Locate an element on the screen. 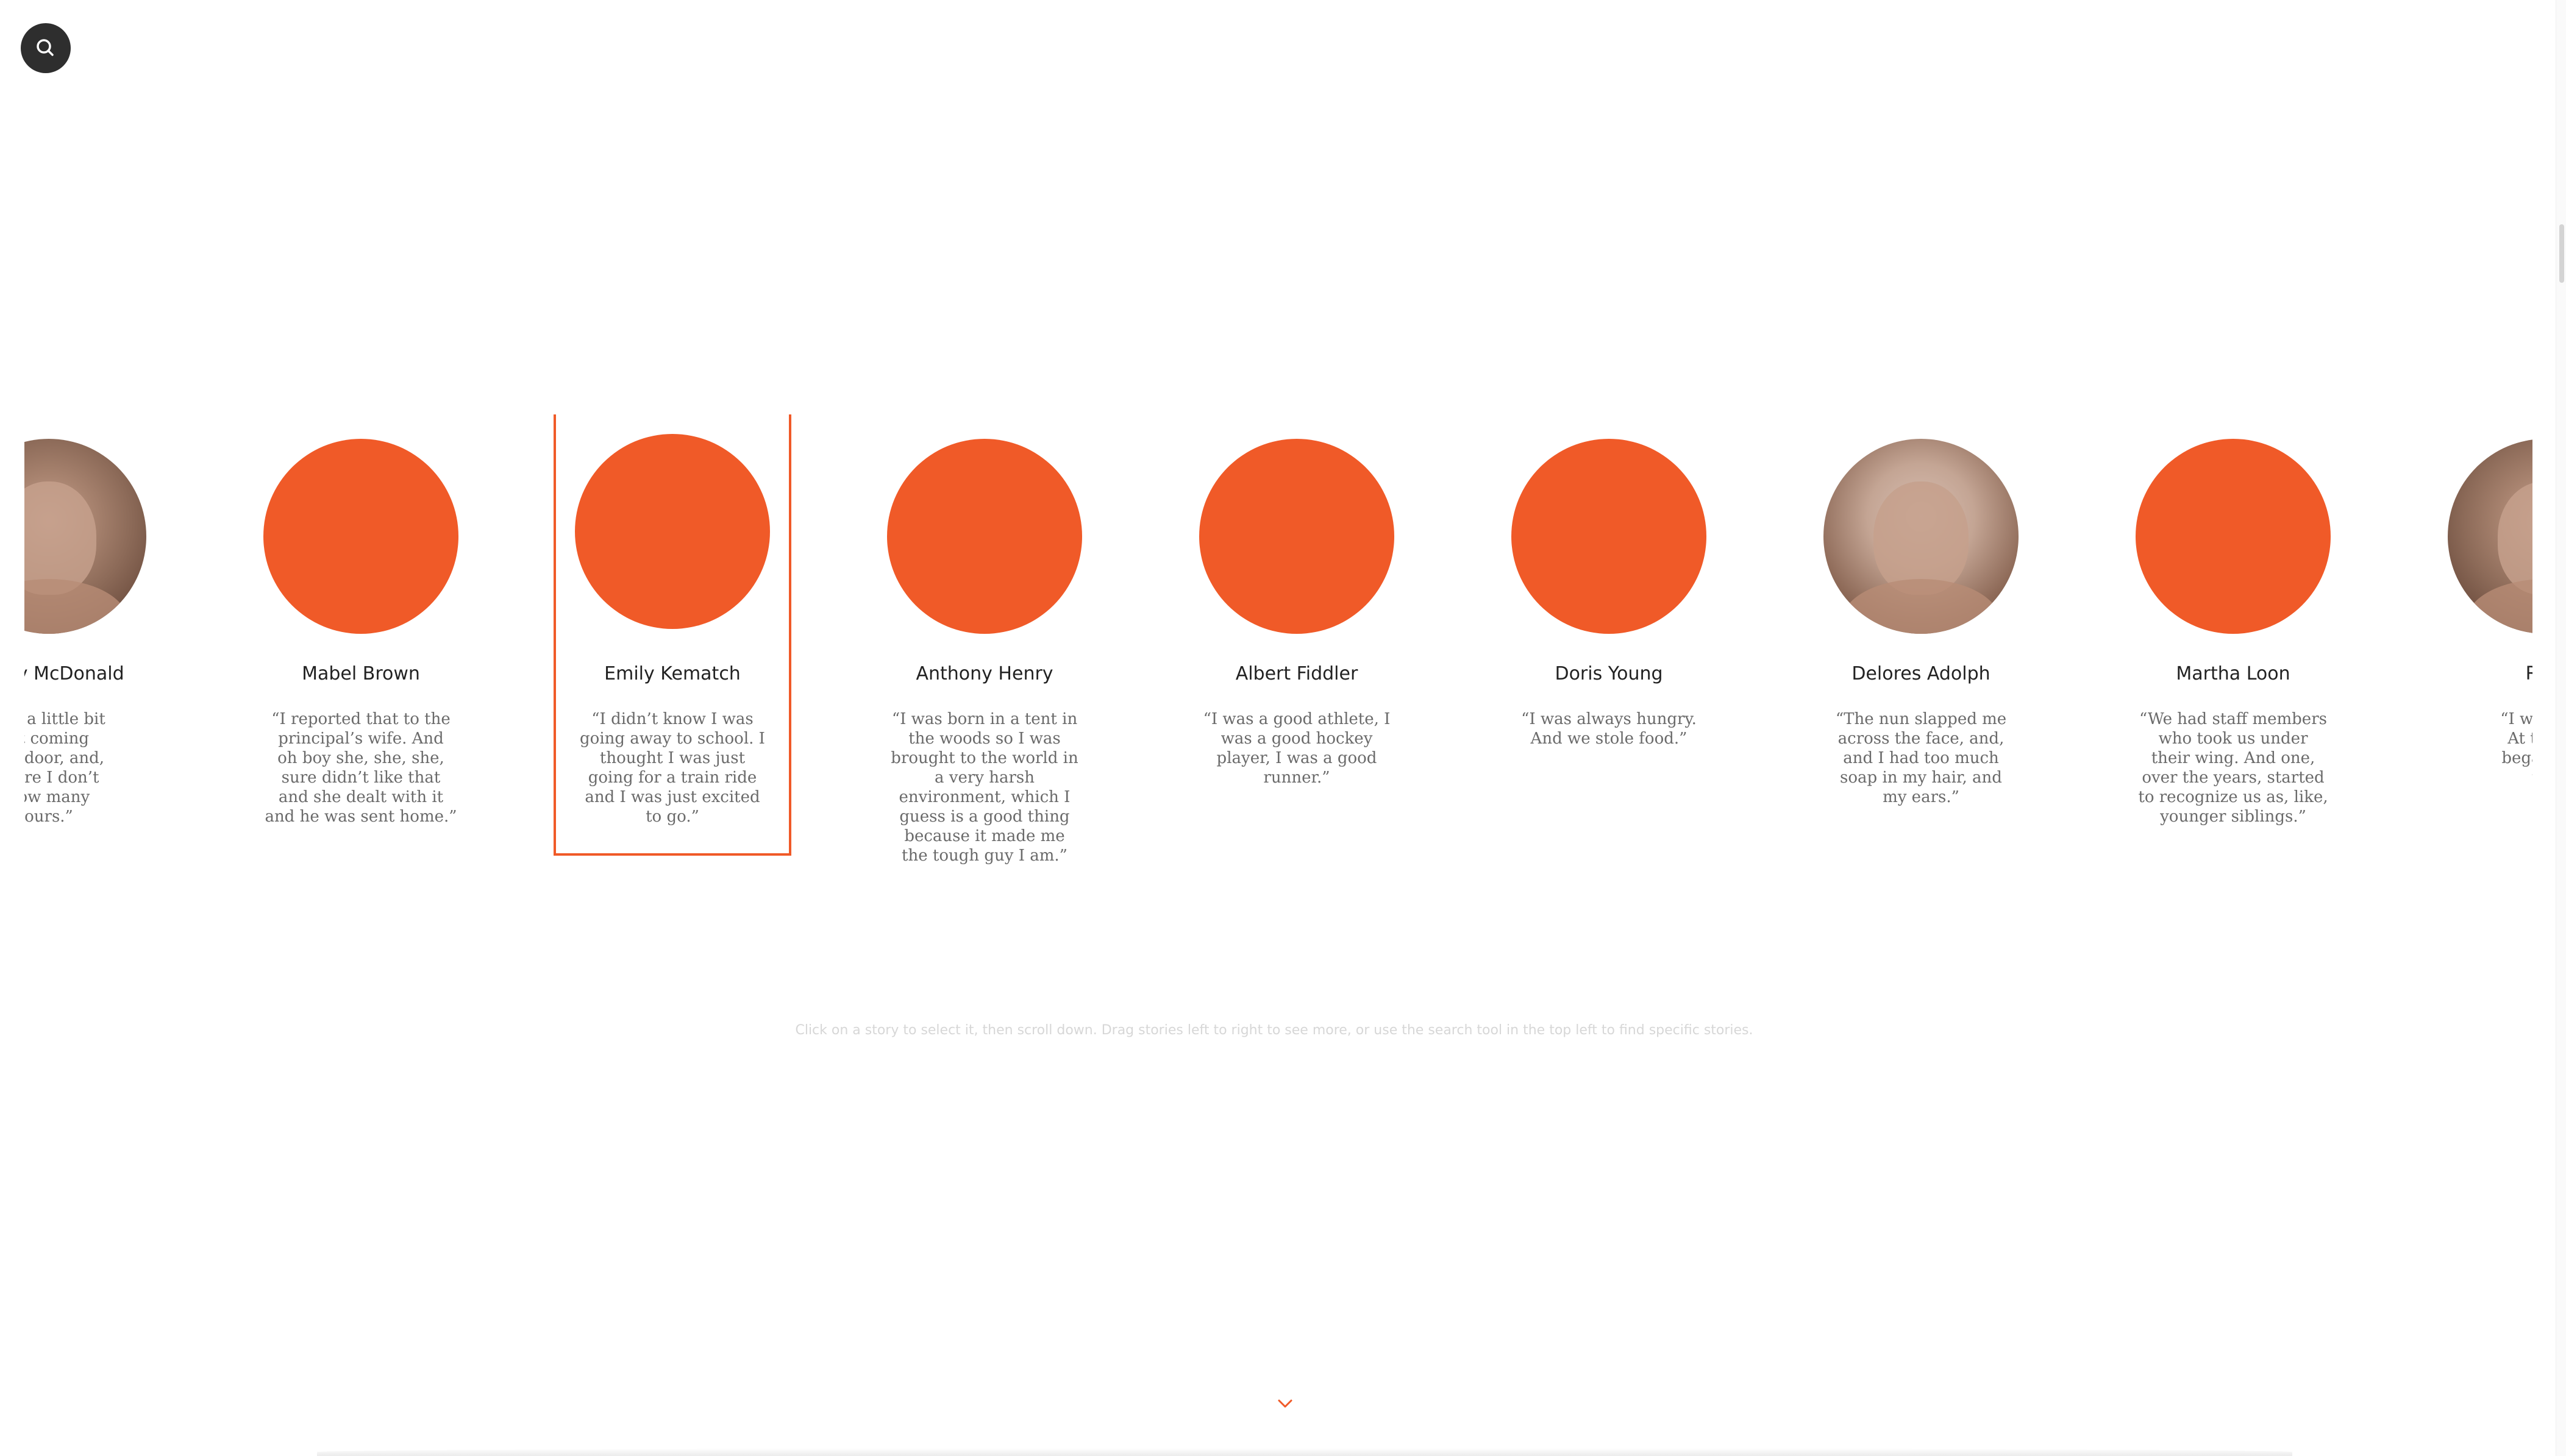 This screenshot has height=1456, width=2566. scrollbar-thumb is located at coordinates (2562, 253).